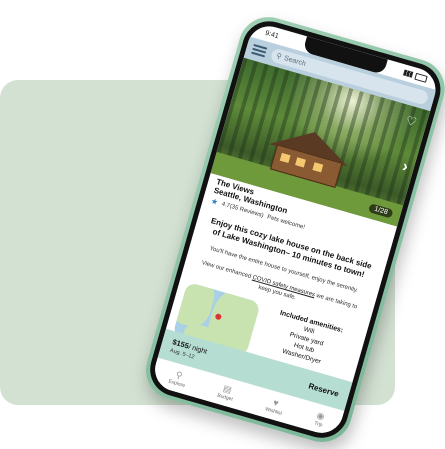  I want to click on search-placeholder: Search, so click(295, 61).